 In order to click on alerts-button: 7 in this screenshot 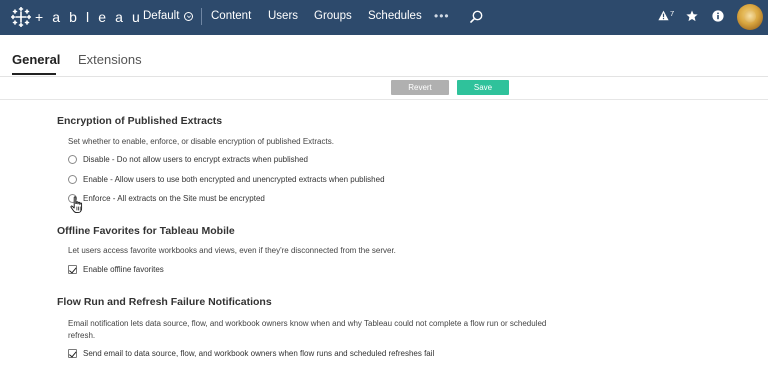, I will do `click(666, 15)`.